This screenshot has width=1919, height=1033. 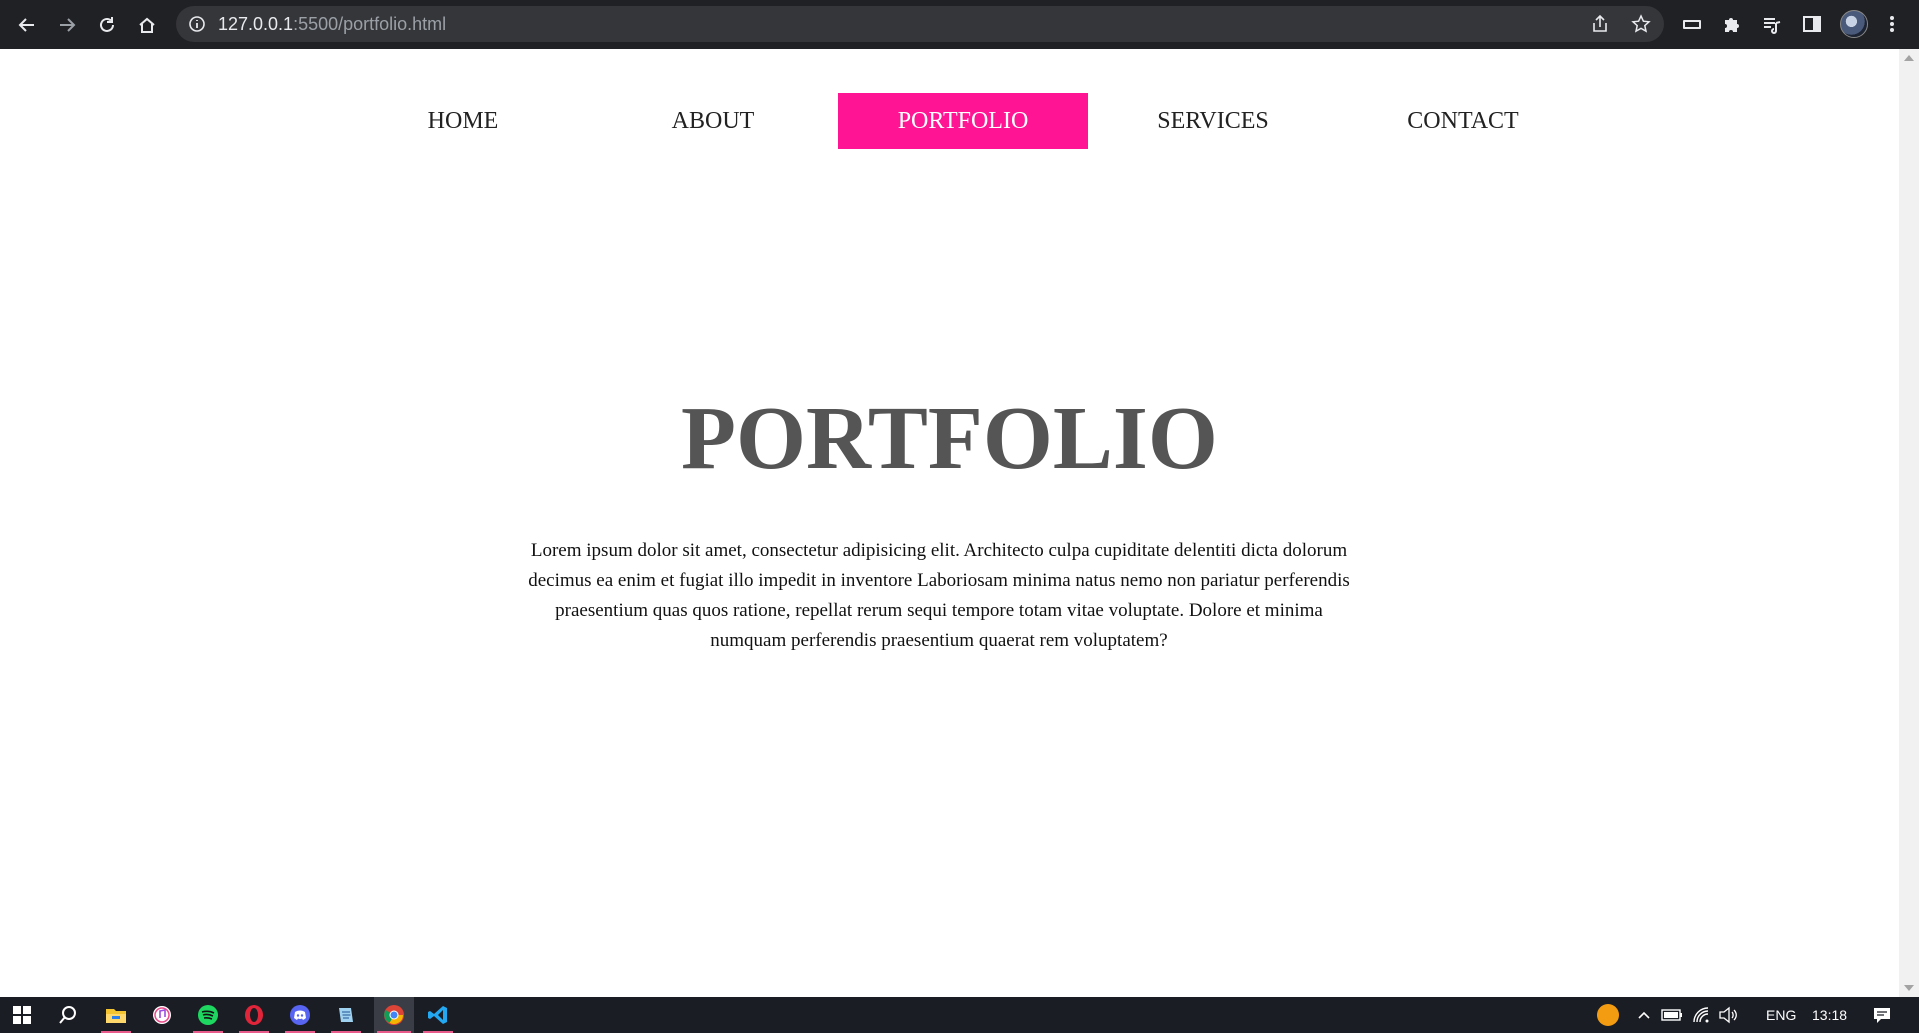 I want to click on page-title: PORTFOLIO, so click(x=949, y=438).